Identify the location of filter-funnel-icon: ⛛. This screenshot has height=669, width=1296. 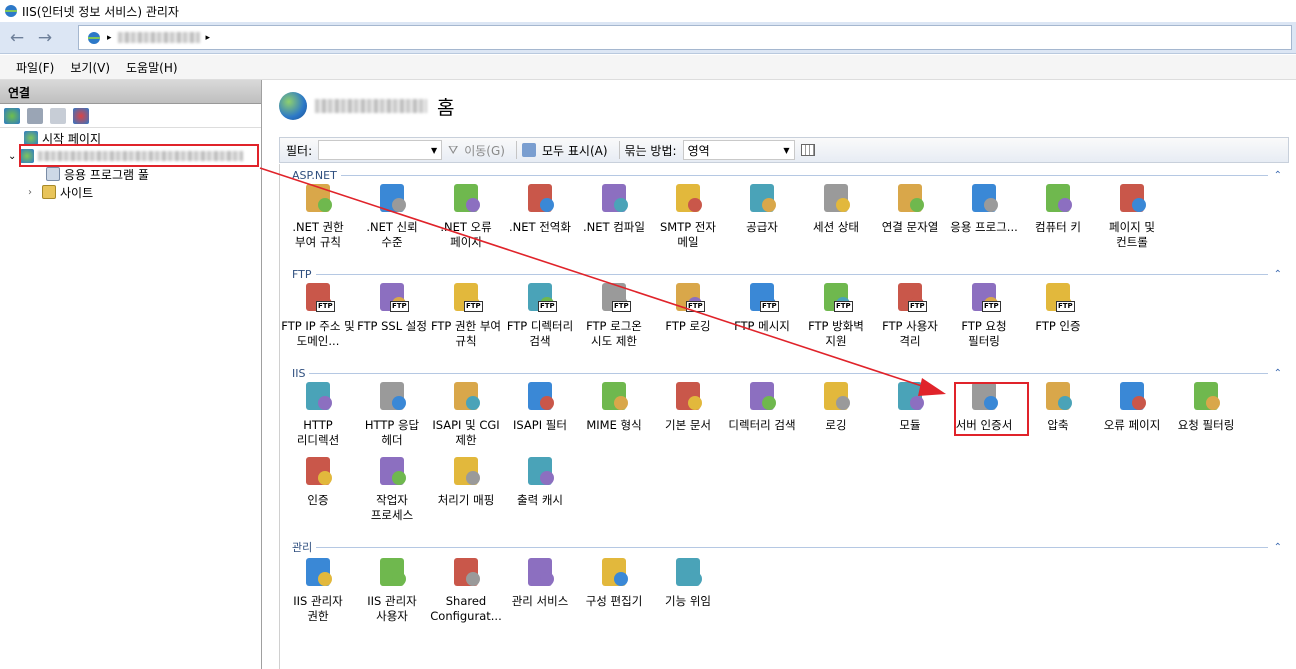
(453, 149).